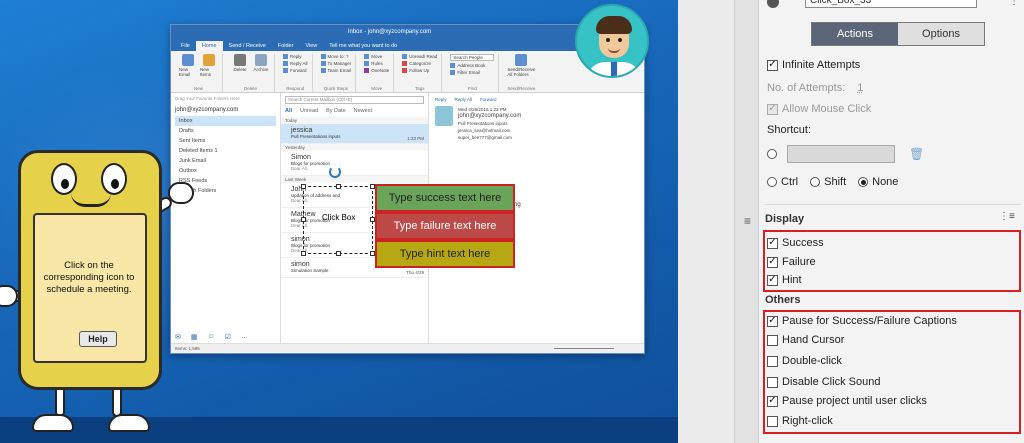  Describe the element at coordinates (521, 69) in the screenshot. I see `send-receive-button: Send/Receive All Folders` at that location.